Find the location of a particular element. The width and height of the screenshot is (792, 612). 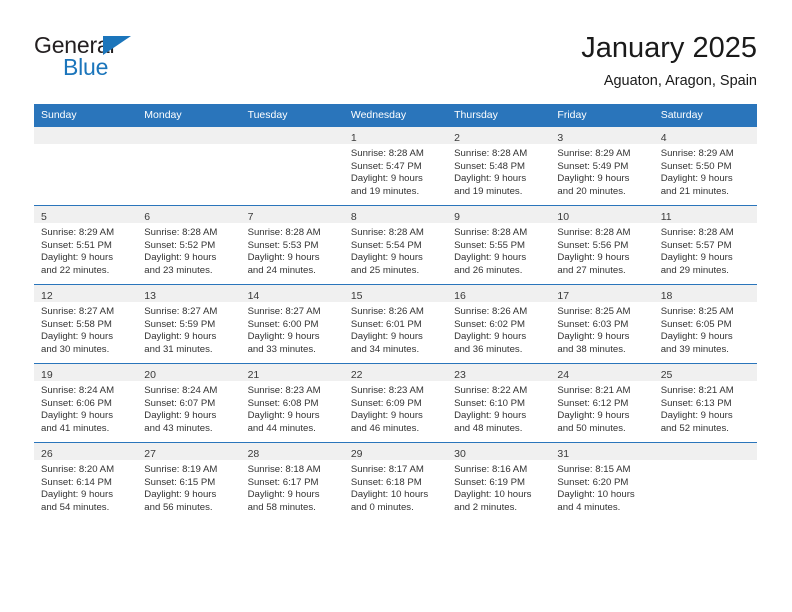

sunrise-line: Sunrise: 8:25 AM is located at coordinates (594, 311).